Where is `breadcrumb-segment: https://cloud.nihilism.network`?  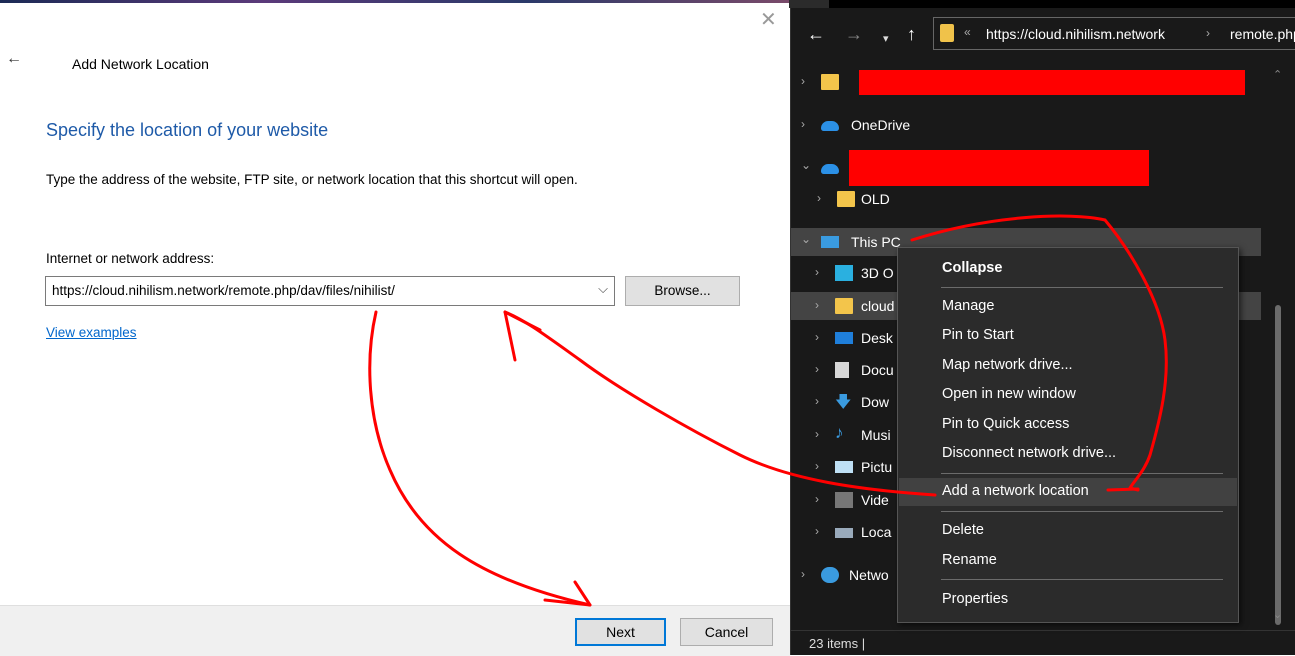
breadcrumb-segment: https://cloud.nihilism.network is located at coordinates (1075, 34).